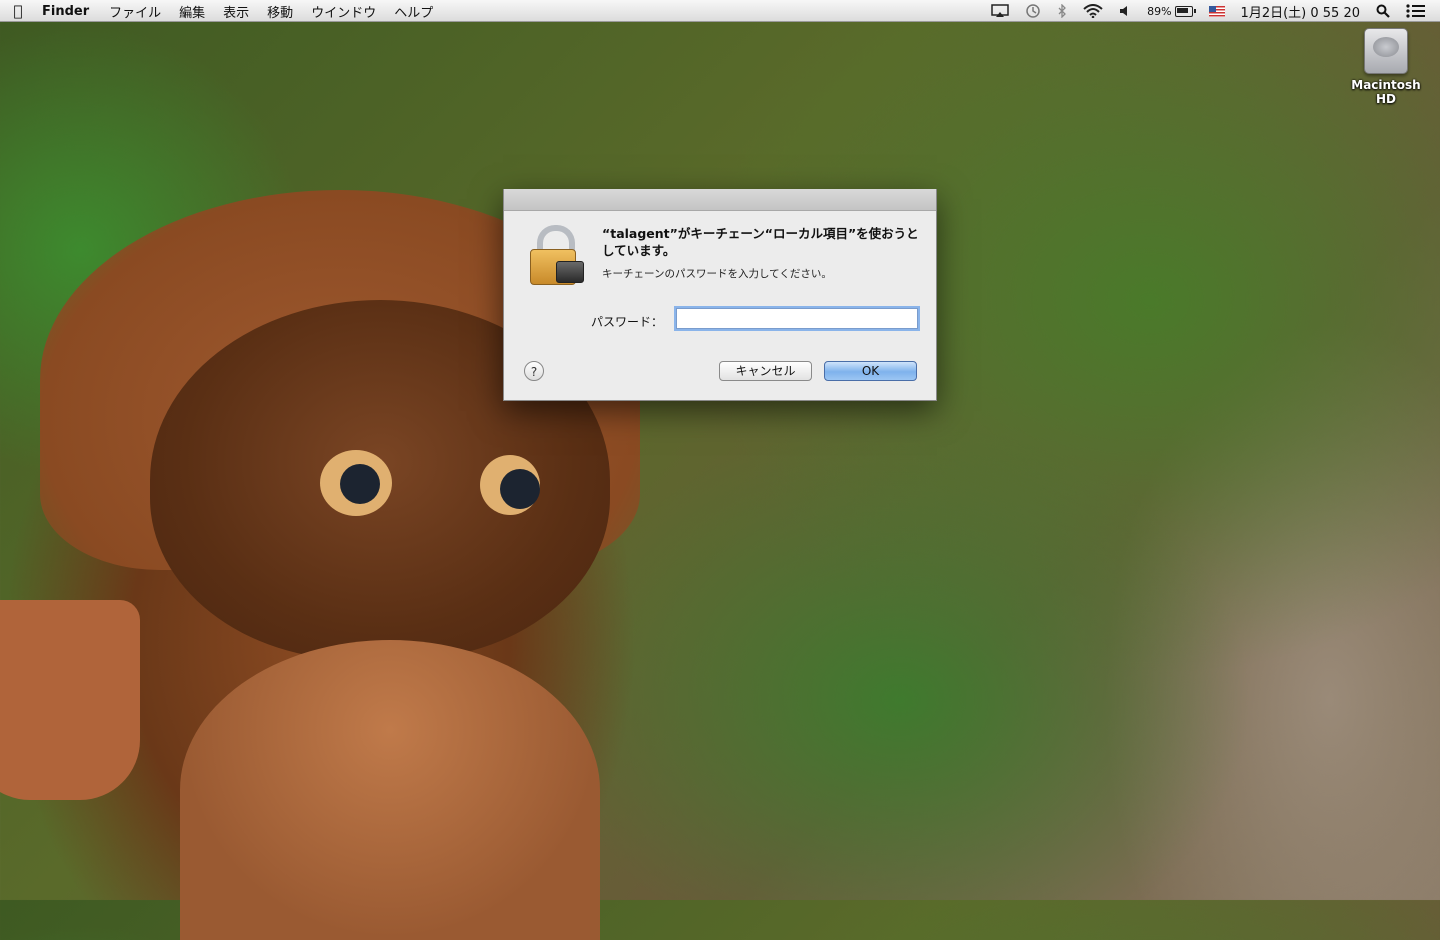  What do you see at coordinates (534, 371) in the screenshot?
I see `help-button: ?` at bounding box center [534, 371].